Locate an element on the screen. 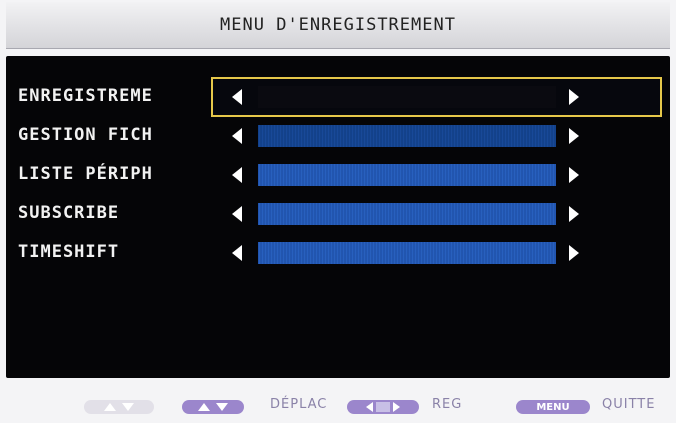 Image resolution: width=676 pixels, height=423 pixels. page-title: MENU D'ENREGISTREMENT is located at coordinates (338, 25).